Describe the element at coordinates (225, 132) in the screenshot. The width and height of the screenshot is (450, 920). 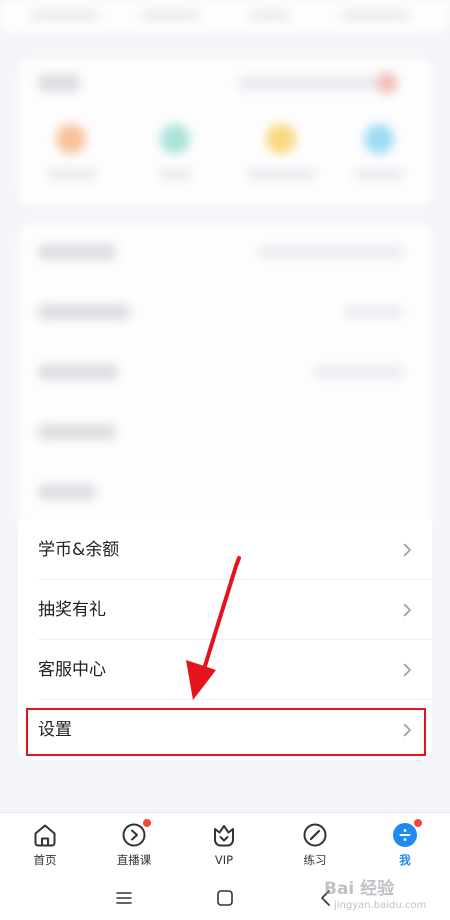
I see `tools-card` at that location.